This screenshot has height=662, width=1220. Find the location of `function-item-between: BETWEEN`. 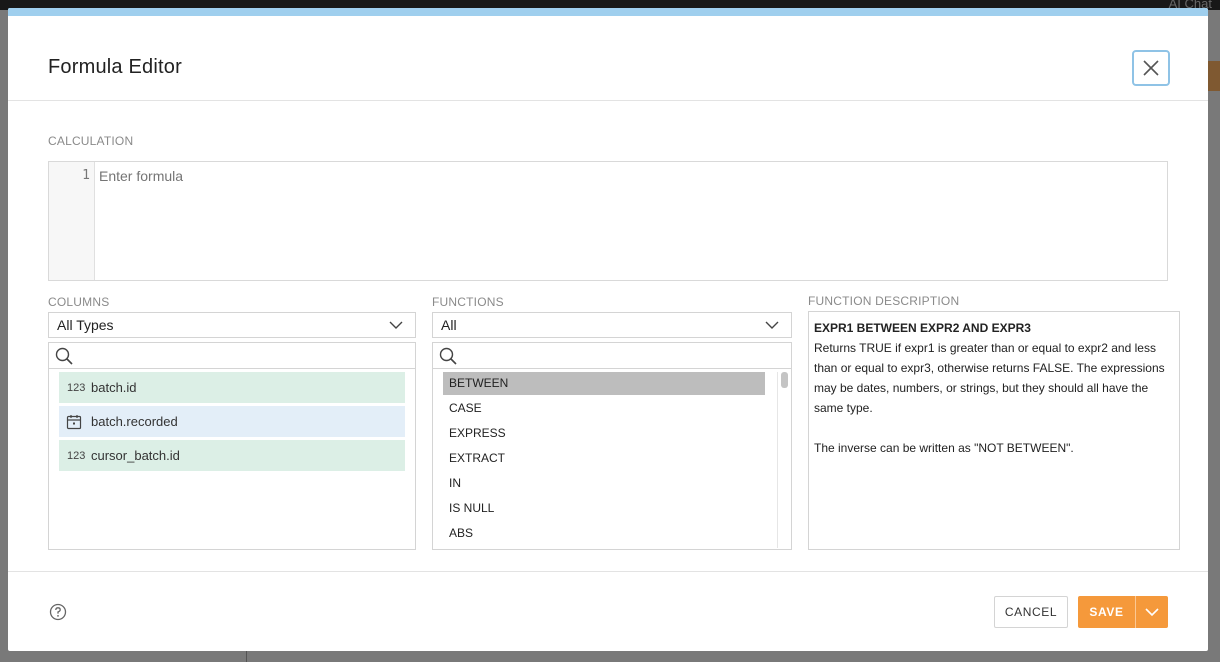

function-item-between: BETWEEN is located at coordinates (604, 383).